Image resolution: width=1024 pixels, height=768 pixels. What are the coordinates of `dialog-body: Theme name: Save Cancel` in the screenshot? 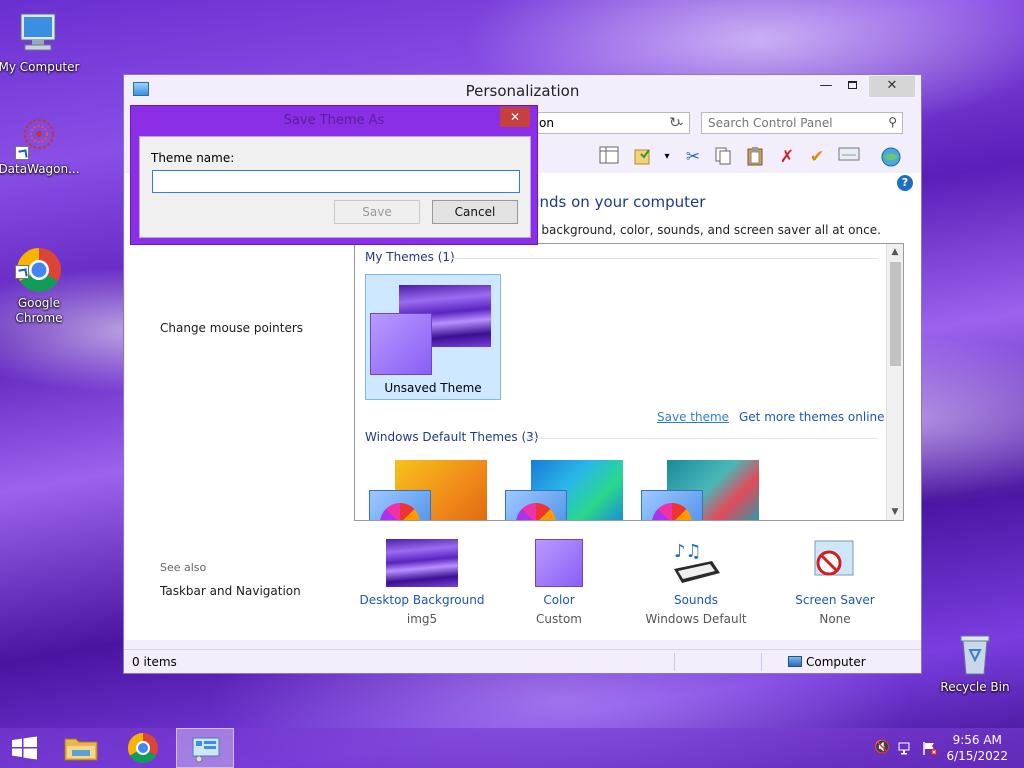 It's located at (335, 187).